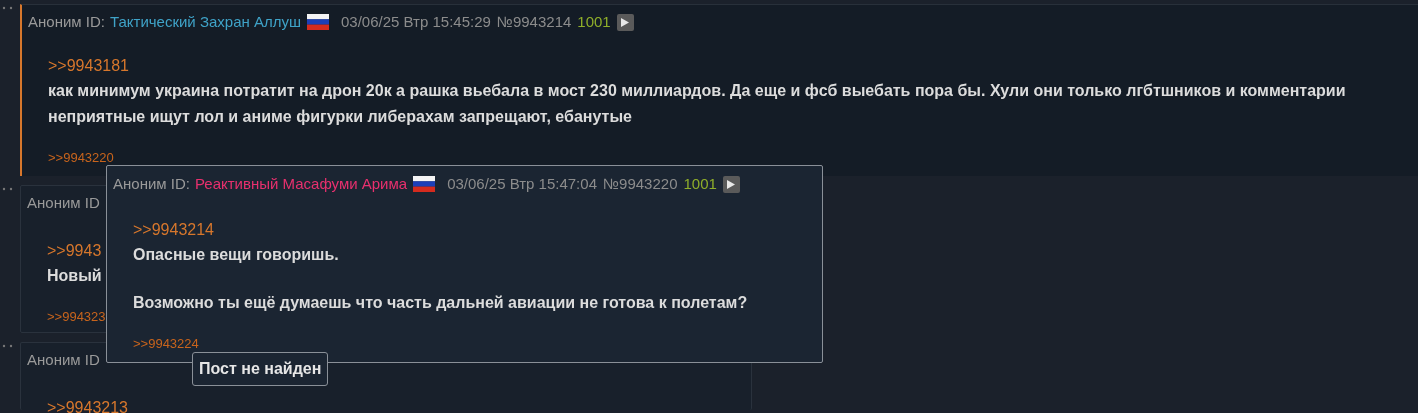 The height and width of the screenshot is (413, 1418). What do you see at coordinates (534, 22) in the screenshot?
I see `post-number: №9943214` at bounding box center [534, 22].